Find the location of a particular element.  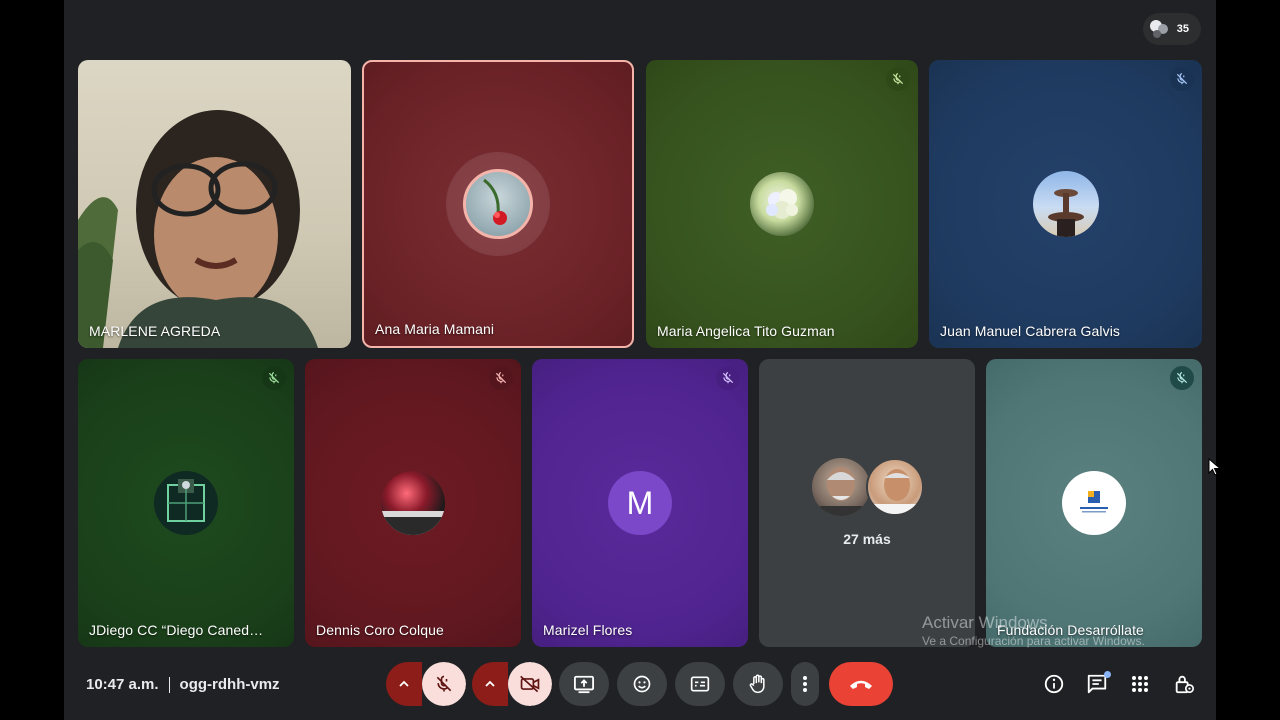

present-icon is located at coordinates (584, 684).